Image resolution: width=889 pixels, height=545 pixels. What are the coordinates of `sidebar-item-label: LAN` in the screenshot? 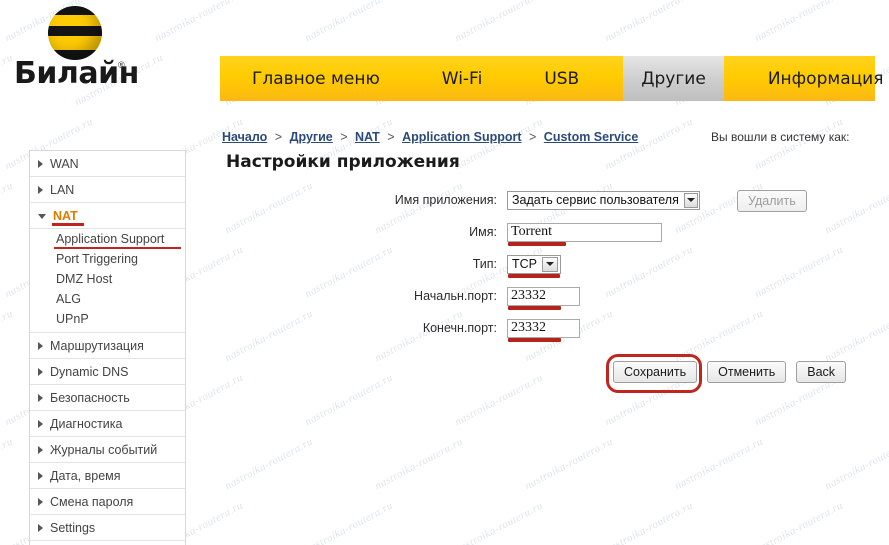 It's located at (62, 189).